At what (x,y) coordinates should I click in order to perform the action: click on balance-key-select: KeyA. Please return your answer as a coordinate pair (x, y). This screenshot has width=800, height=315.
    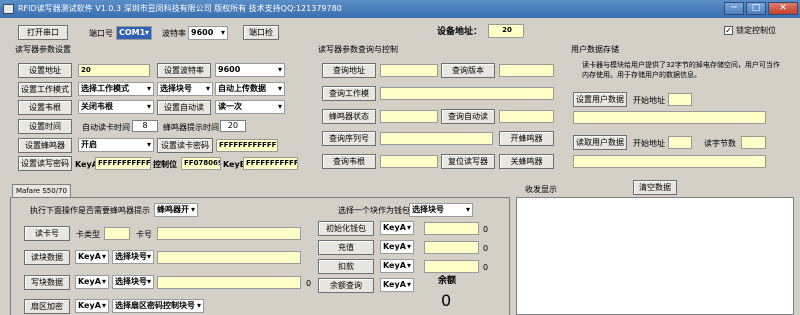
    Looking at the image, I should click on (397, 285).